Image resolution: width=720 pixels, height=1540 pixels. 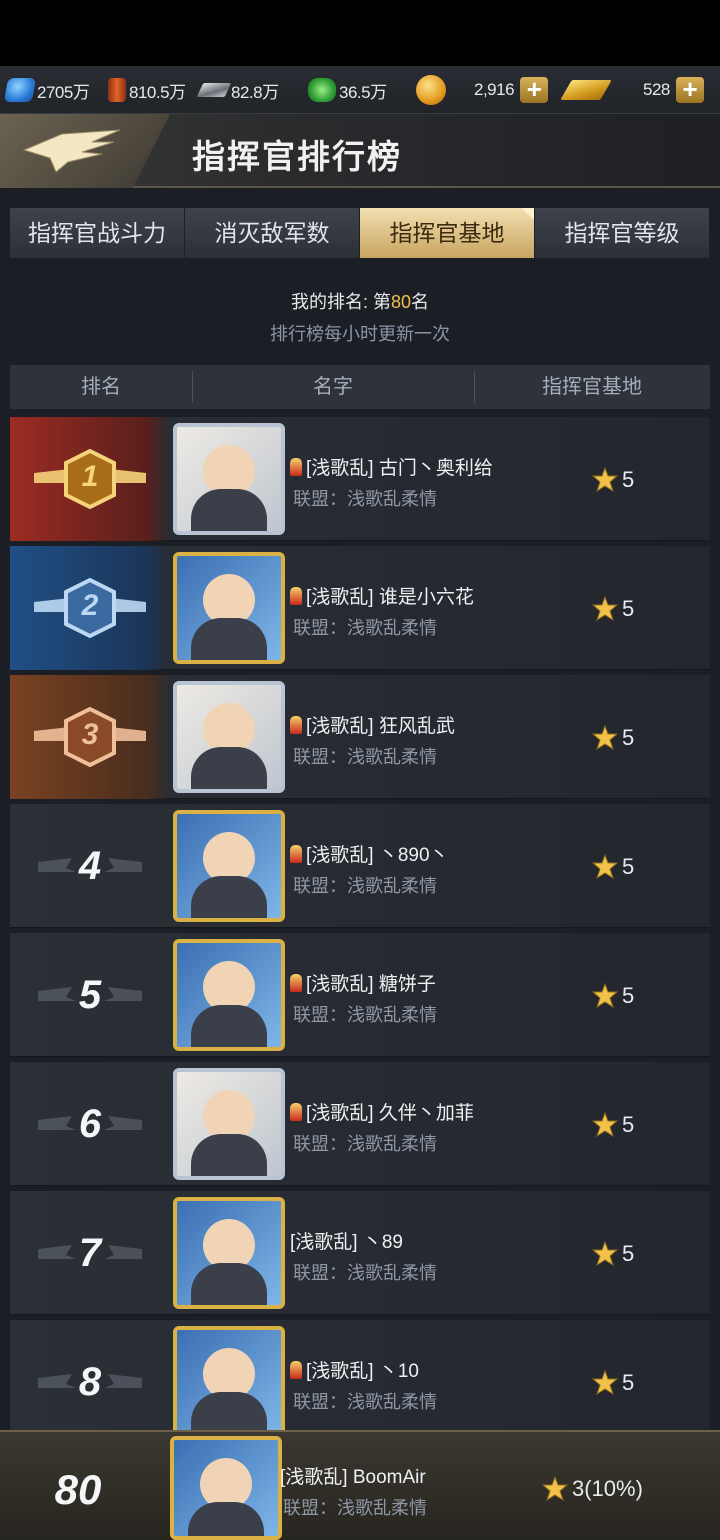 What do you see at coordinates (46, 90) in the screenshot?
I see `resource-crystal: 2705万` at bounding box center [46, 90].